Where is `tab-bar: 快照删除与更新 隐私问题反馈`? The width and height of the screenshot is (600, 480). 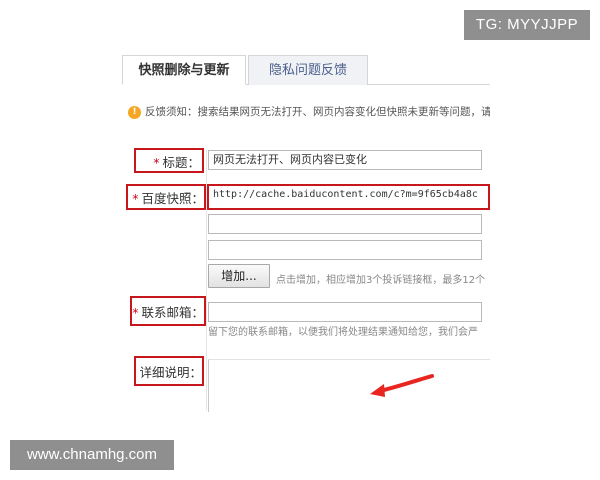 tab-bar: 快照删除与更新 隐私问题反馈 is located at coordinates (306, 70).